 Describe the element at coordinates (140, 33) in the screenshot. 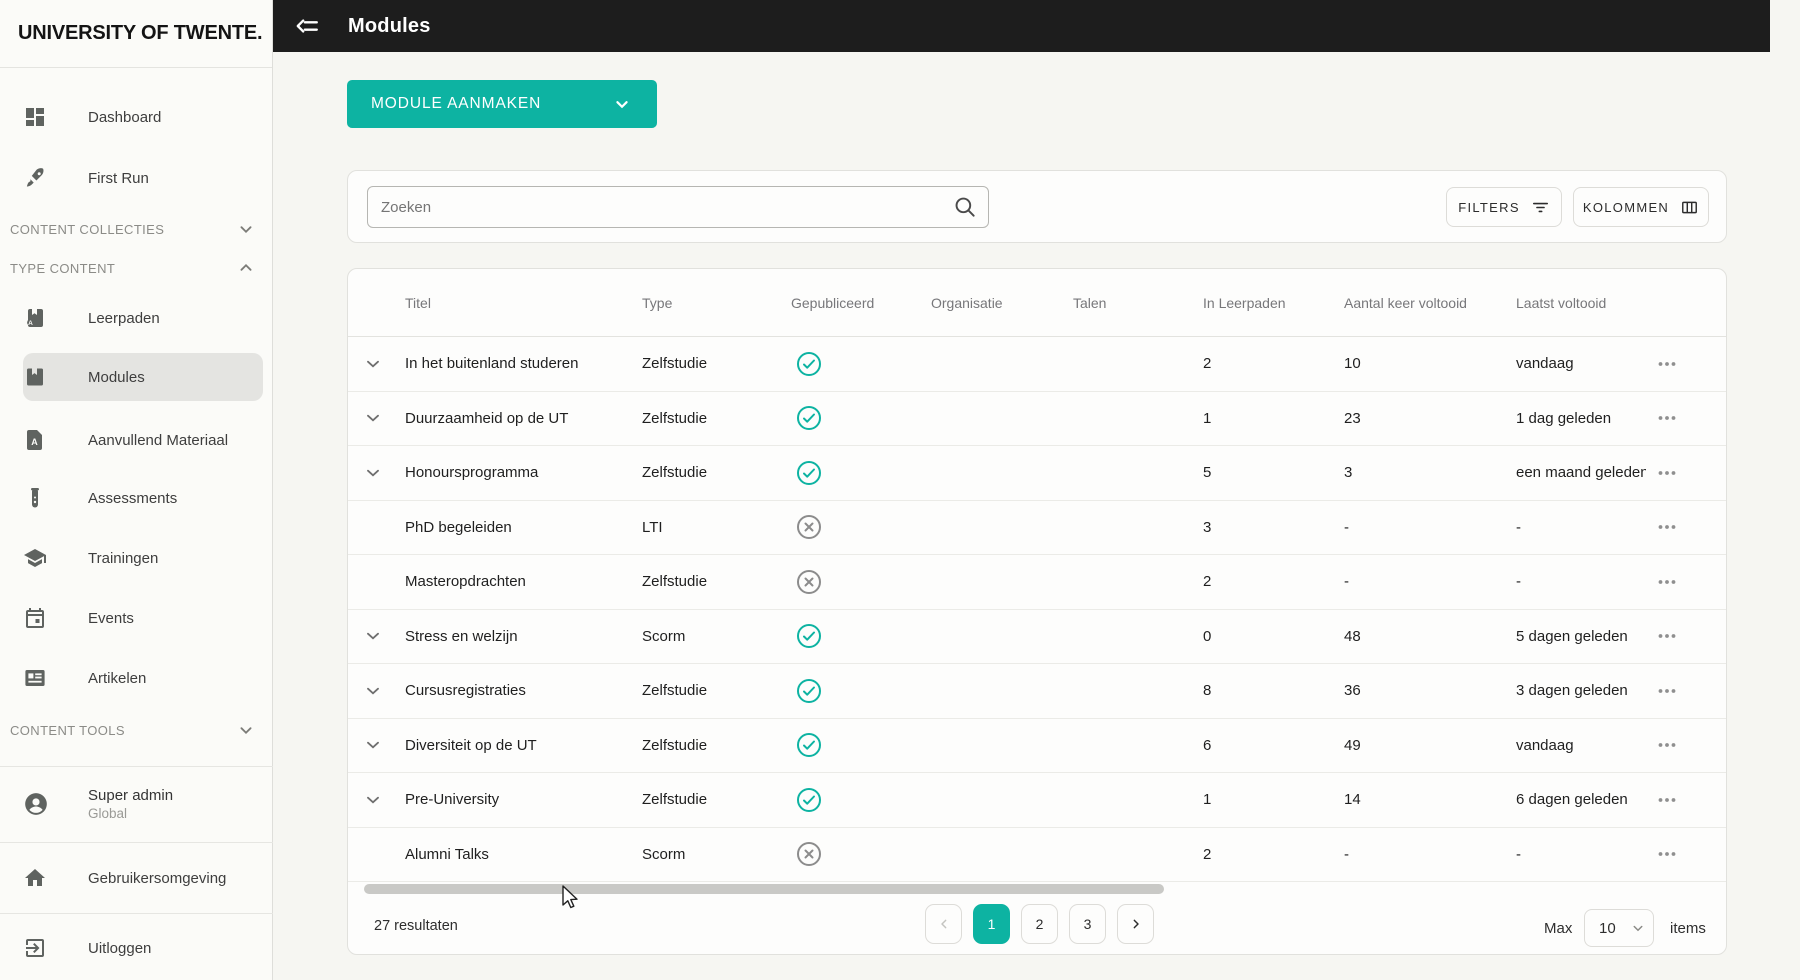

I see `brand-logo-text: UNIVERSITY OF TWENTE.` at that location.